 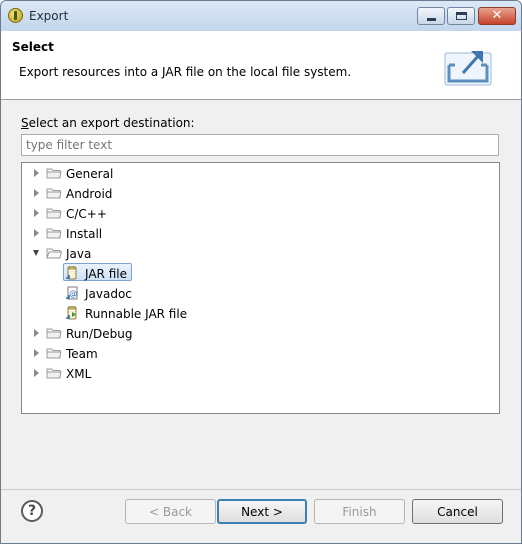 I want to click on minimize-icon, so click(x=431, y=19).